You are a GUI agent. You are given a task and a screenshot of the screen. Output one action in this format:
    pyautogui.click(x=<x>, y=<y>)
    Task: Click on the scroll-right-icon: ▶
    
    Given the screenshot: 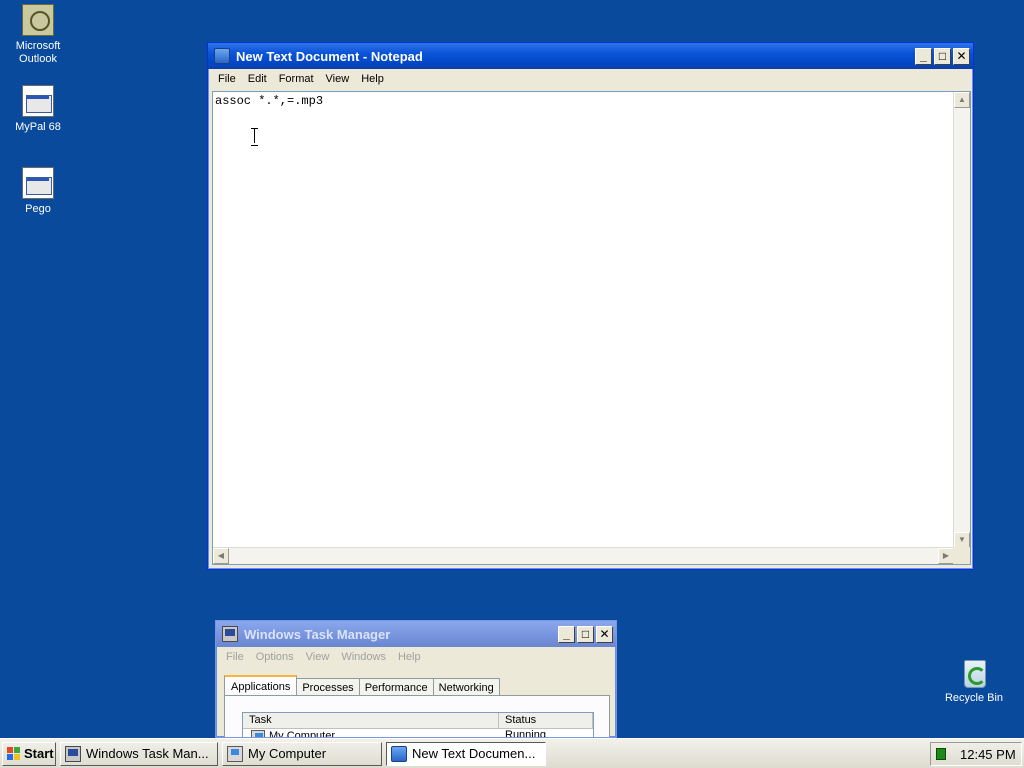 What is the action you would take?
    pyautogui.click(x=946, y=556)
    